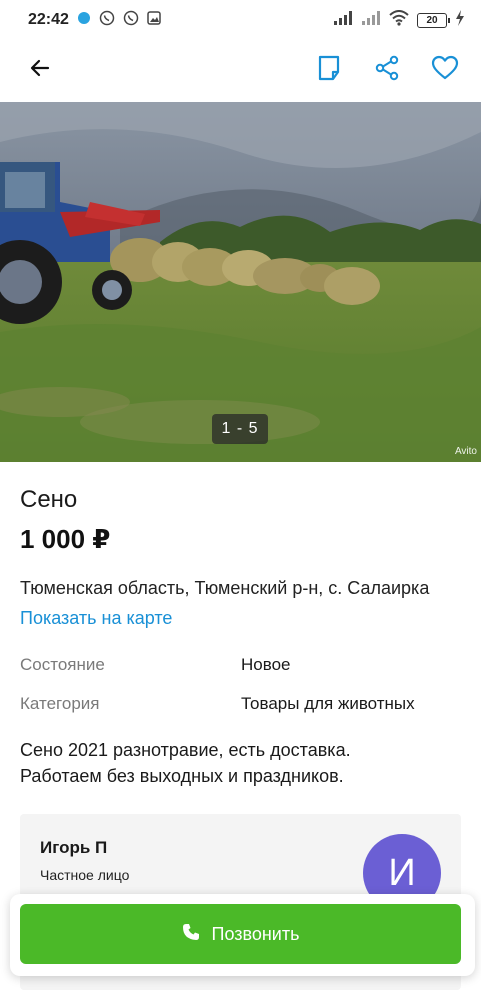  I want to click on share-button, so click(387, 70).